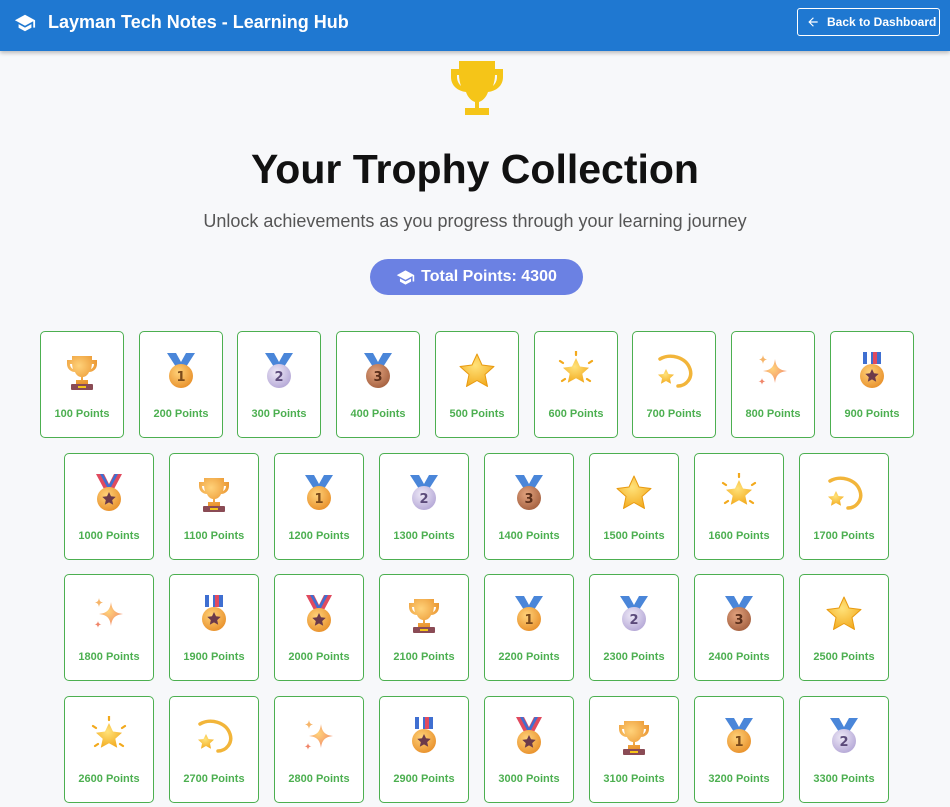 The height and width of the screenshot is (807, 950). What do you see at coordinates (844, 506) in the screenshot?
I see `trophy-card: 1700 Points` at bounding box center [844, 506].